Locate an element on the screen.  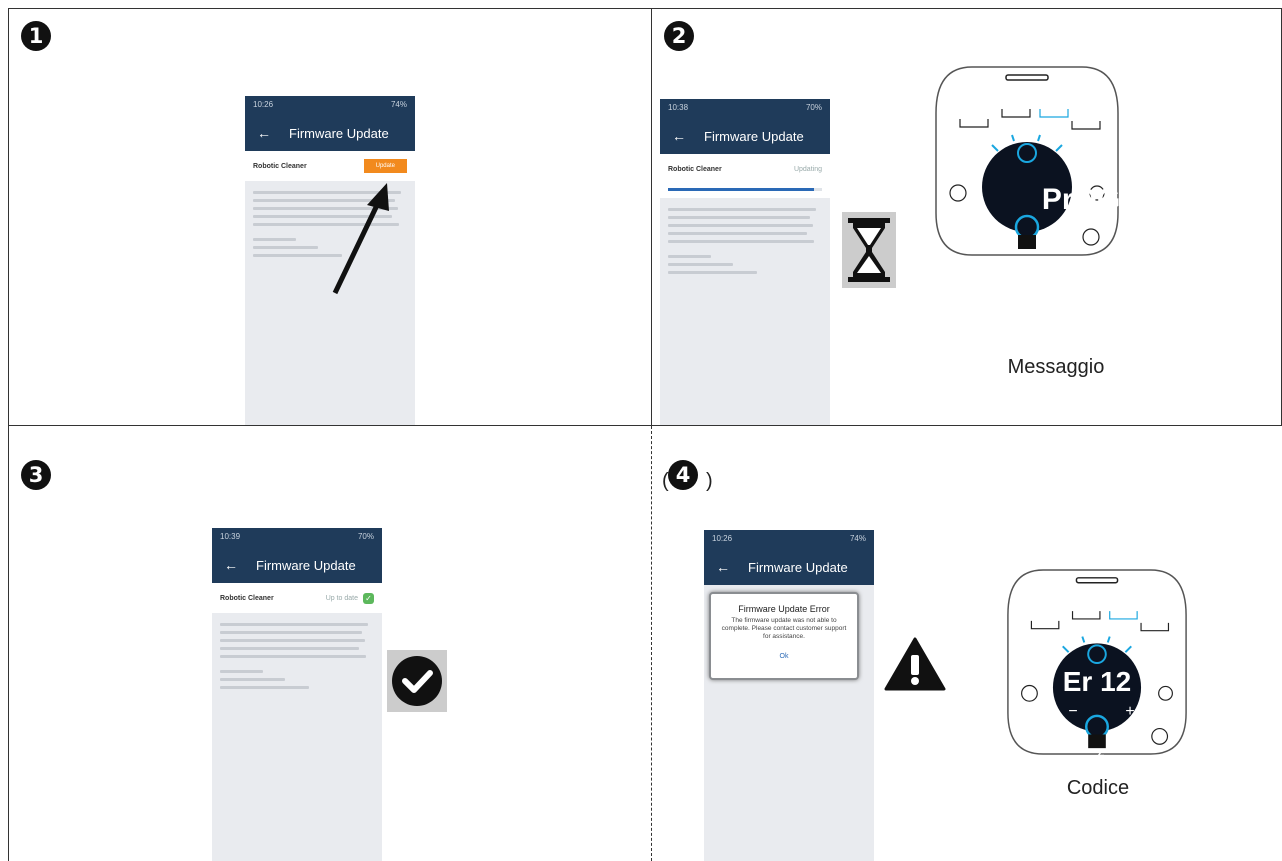
control-display-2: PrOG is located at coordinates (1081, 199).